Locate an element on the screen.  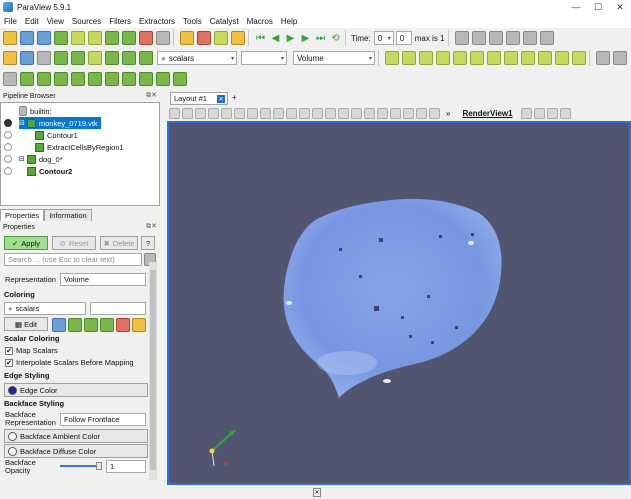
open-file-icon is located at coordinates (10, 38).